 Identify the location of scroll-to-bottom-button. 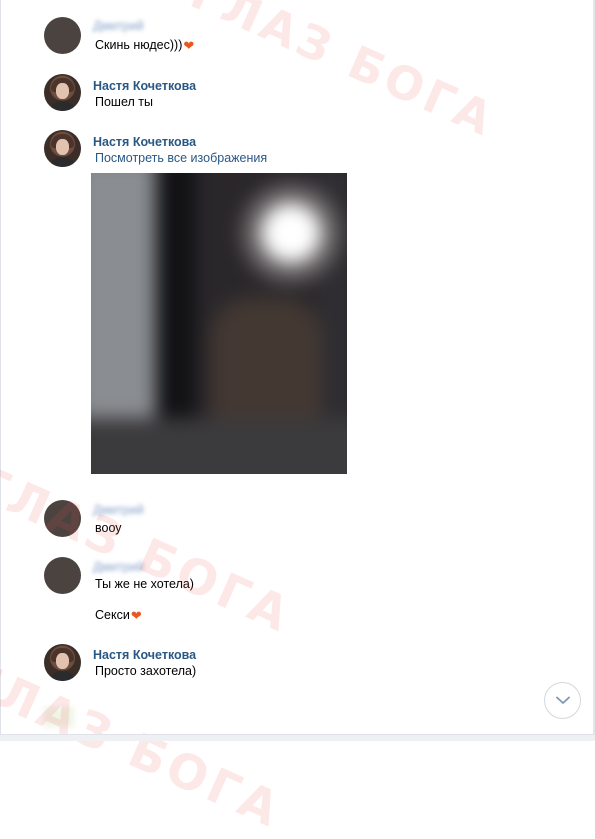
(562, 700).